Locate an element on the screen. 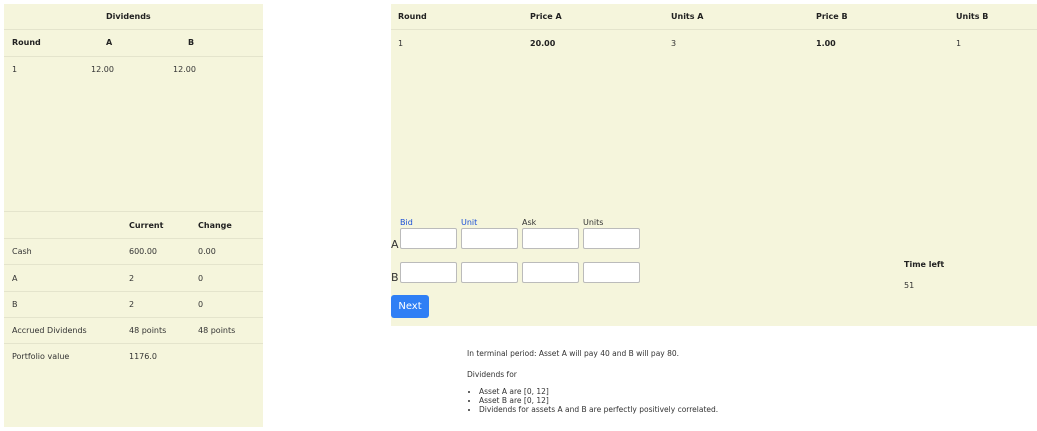 The height and width of the screenshot is (431, 1037). header-price-b: Price B is located at coordinates (832, 16).